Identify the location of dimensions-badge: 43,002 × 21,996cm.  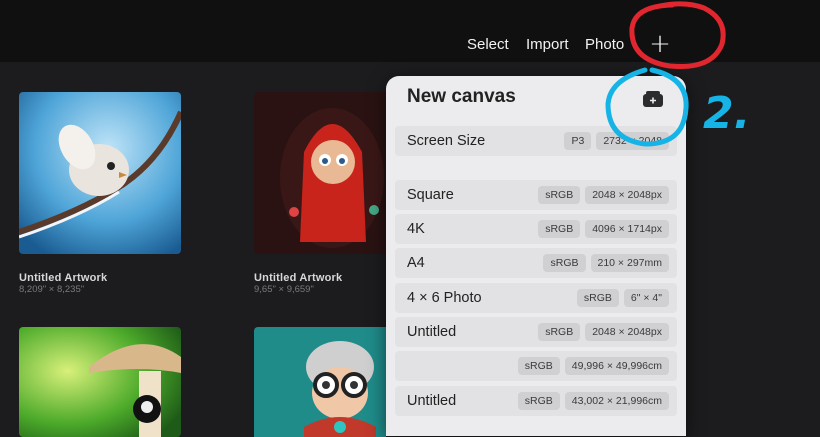
(616, 401).